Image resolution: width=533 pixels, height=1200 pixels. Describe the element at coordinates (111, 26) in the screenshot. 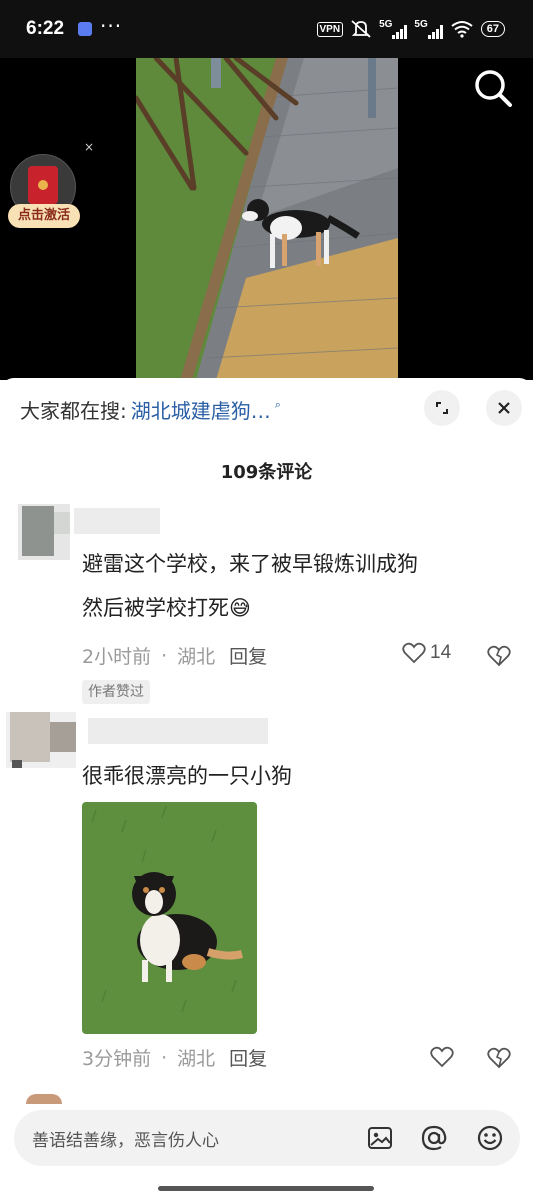

I see `more-notifications-icon: ···` at that location.